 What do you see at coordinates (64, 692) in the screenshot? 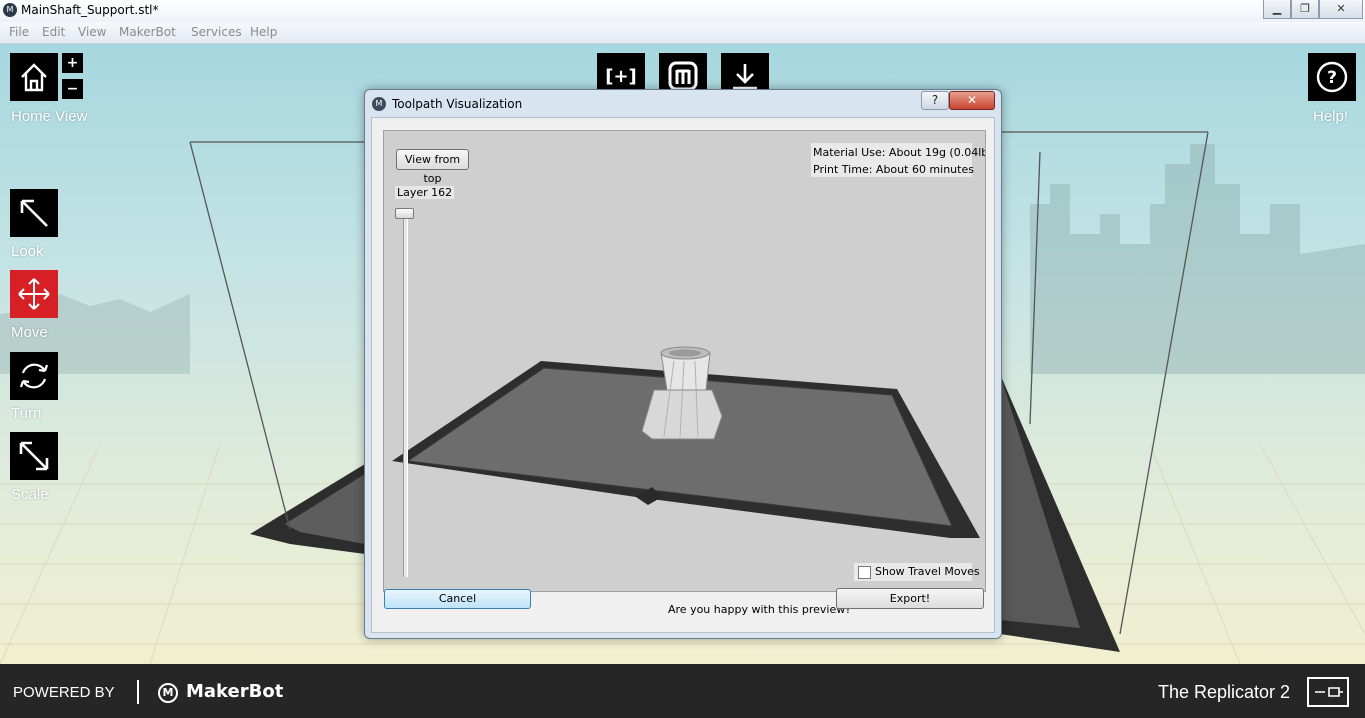
I see `powered-by-text: POWERED BY` at bounding box center [64, 692].